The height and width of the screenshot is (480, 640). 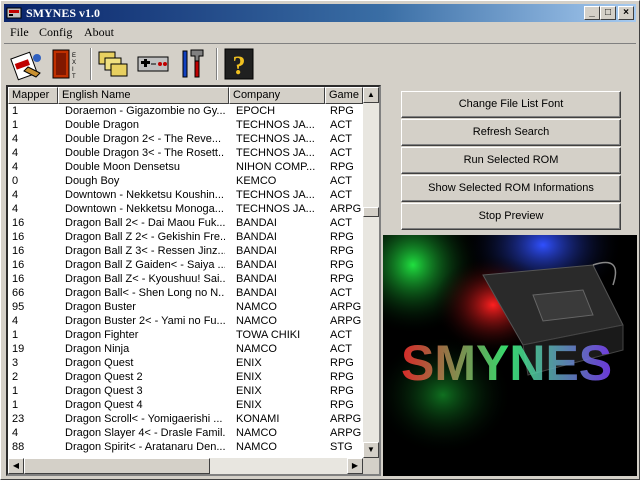 I want to click on cell-mapper: 0, so click(x=15, y=181).